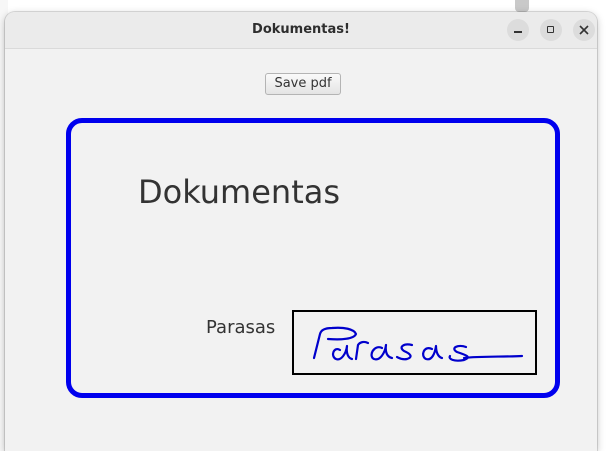  Describe the element at coordinates (241, 327) in the screenshot. I see `signature-label: Parasas` at that location.